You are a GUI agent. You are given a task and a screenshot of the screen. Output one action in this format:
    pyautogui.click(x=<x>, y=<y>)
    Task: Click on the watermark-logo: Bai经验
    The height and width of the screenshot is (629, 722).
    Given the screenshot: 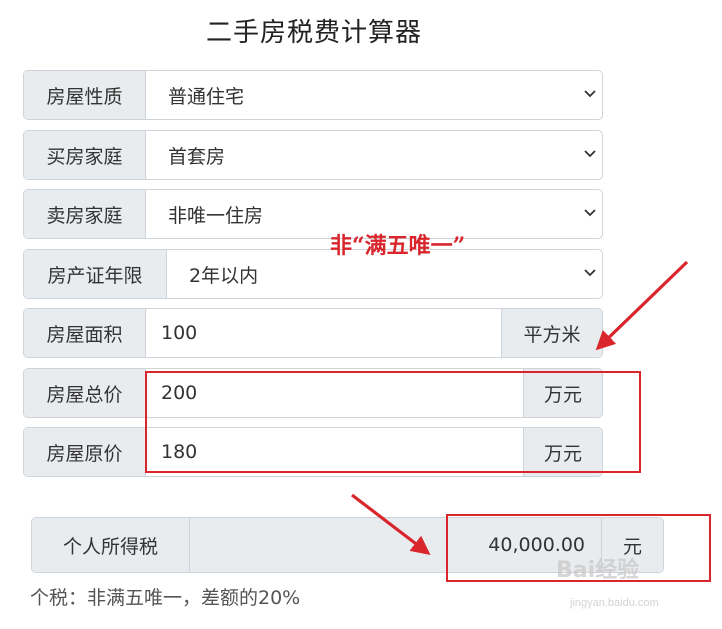 What is the action you would take?
    pyautogui.click(x=598, y=570)
    